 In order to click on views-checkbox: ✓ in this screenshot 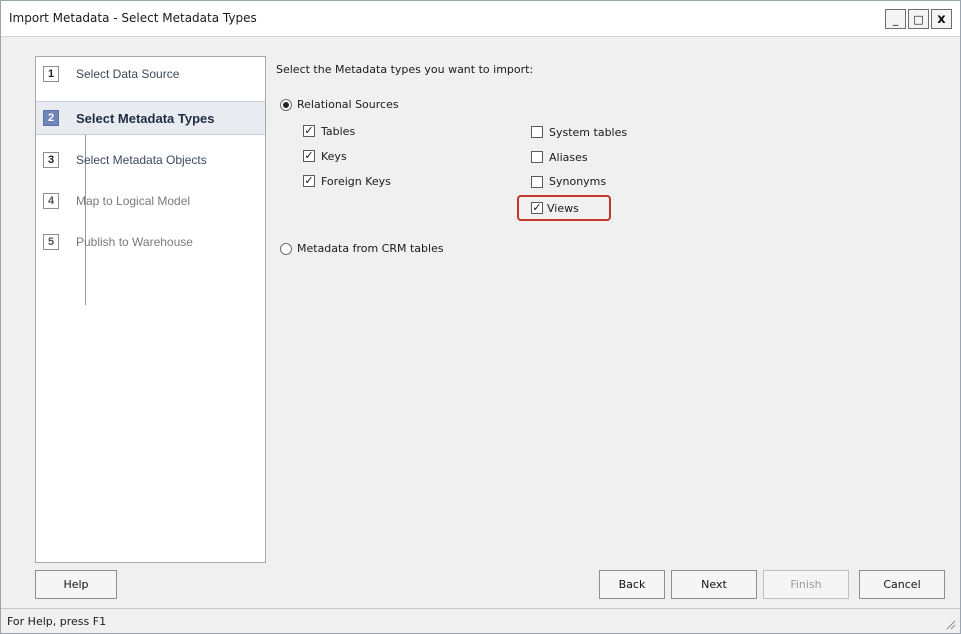, I will do `click(537, 208)`.